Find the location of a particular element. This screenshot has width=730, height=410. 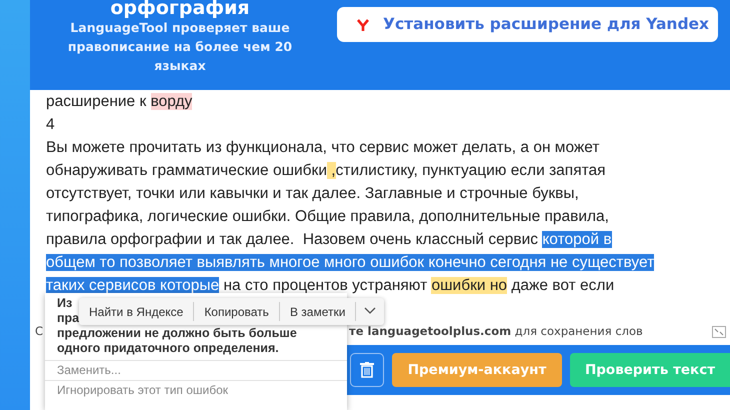

text-line: типографика, логические ошибки. Общие правила, дополнительные правила, is located at coordinates (327, 217).